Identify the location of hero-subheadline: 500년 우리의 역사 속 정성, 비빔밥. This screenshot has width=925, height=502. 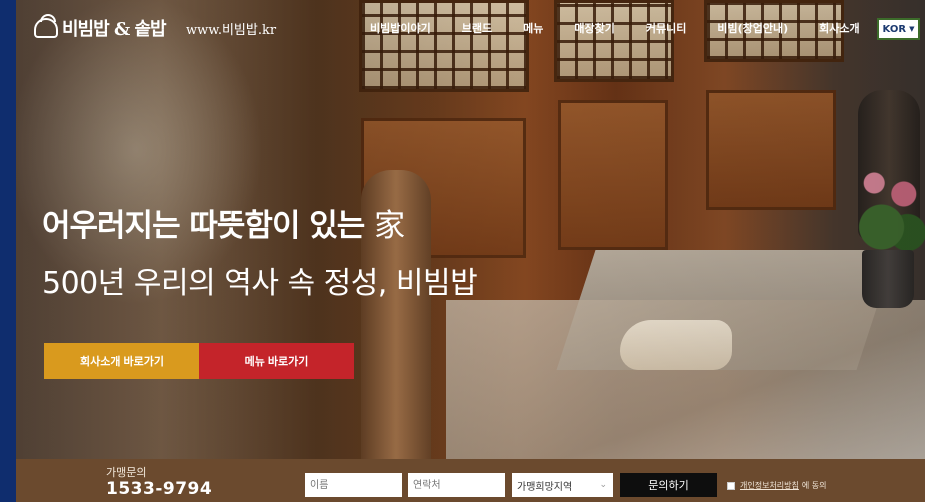
(260, 283).